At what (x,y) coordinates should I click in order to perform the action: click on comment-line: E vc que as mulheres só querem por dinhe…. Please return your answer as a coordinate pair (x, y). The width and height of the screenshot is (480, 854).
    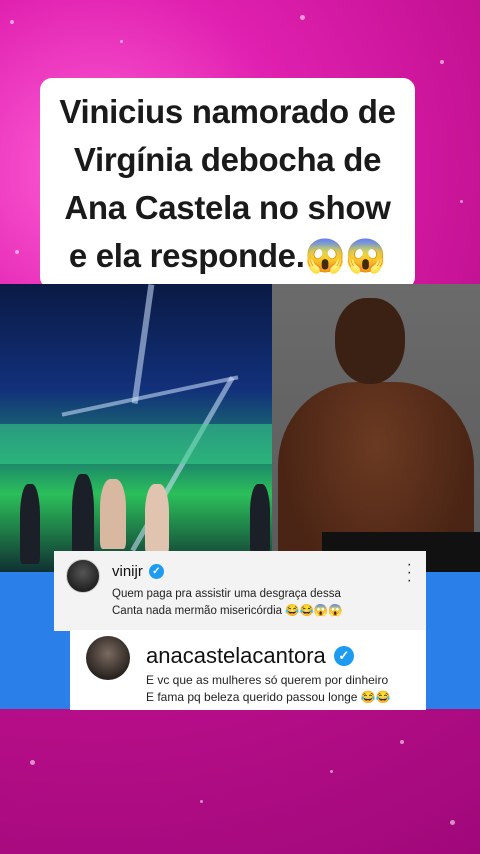
    Looking at the image, I should click on (267, 680).